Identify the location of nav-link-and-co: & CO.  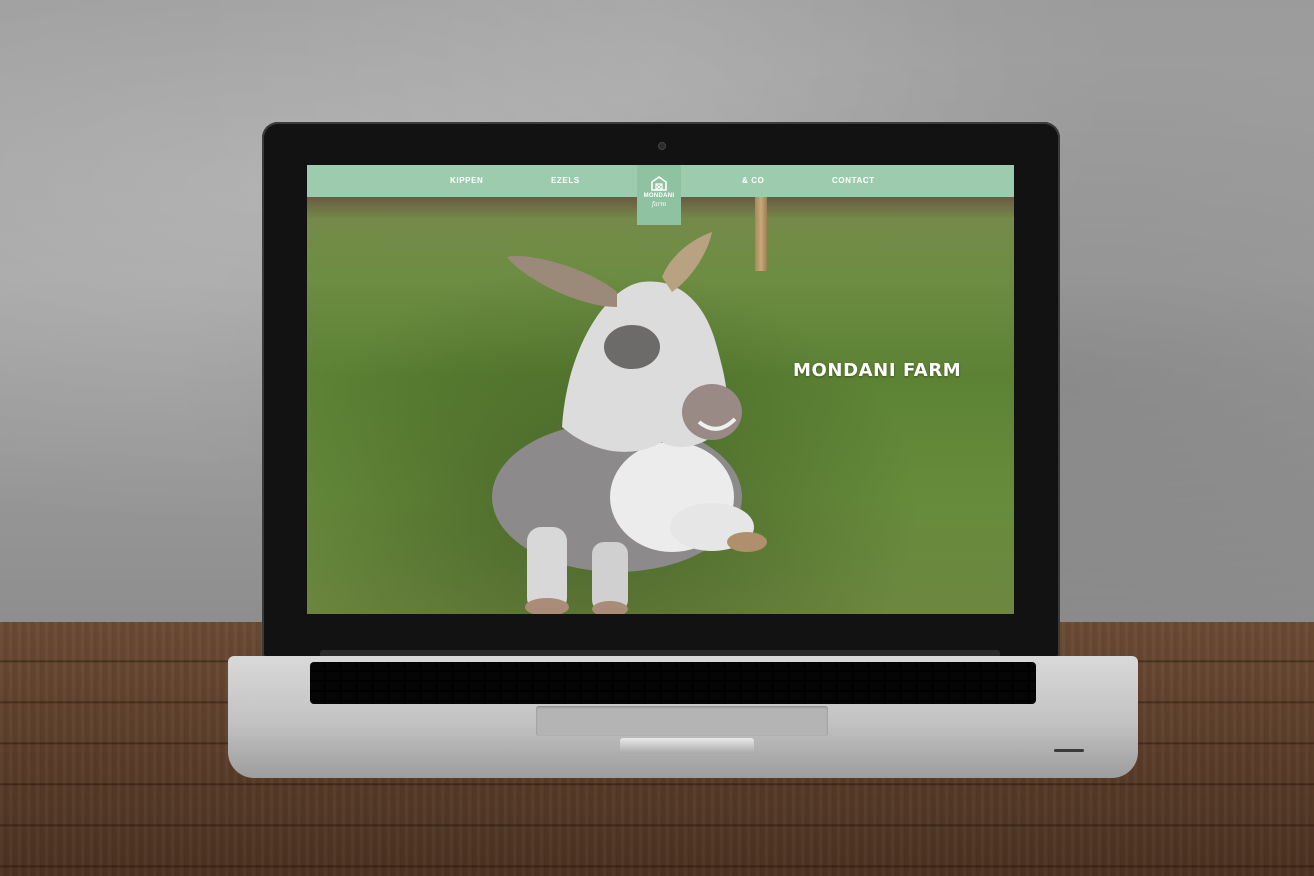
(753, 181).